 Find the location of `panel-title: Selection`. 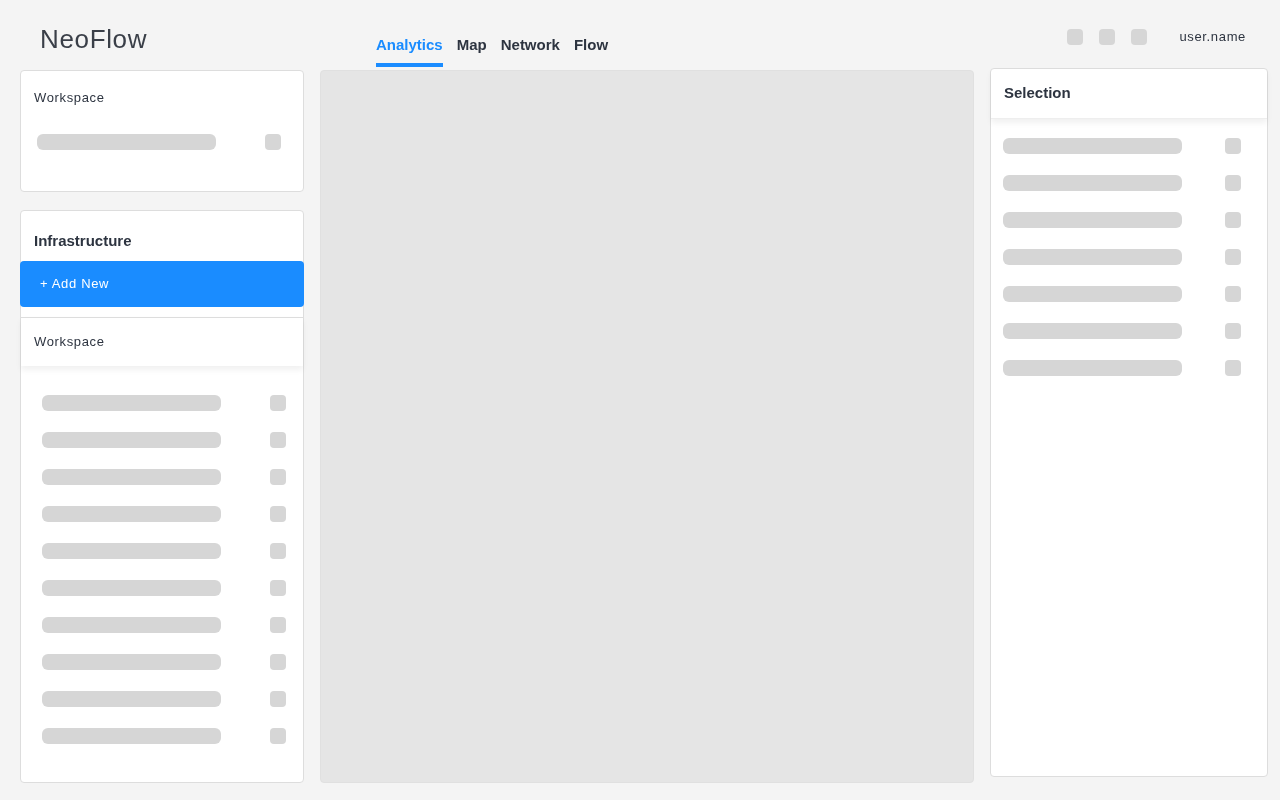

panel-title: Selection is located at coordinates (1037, 93).